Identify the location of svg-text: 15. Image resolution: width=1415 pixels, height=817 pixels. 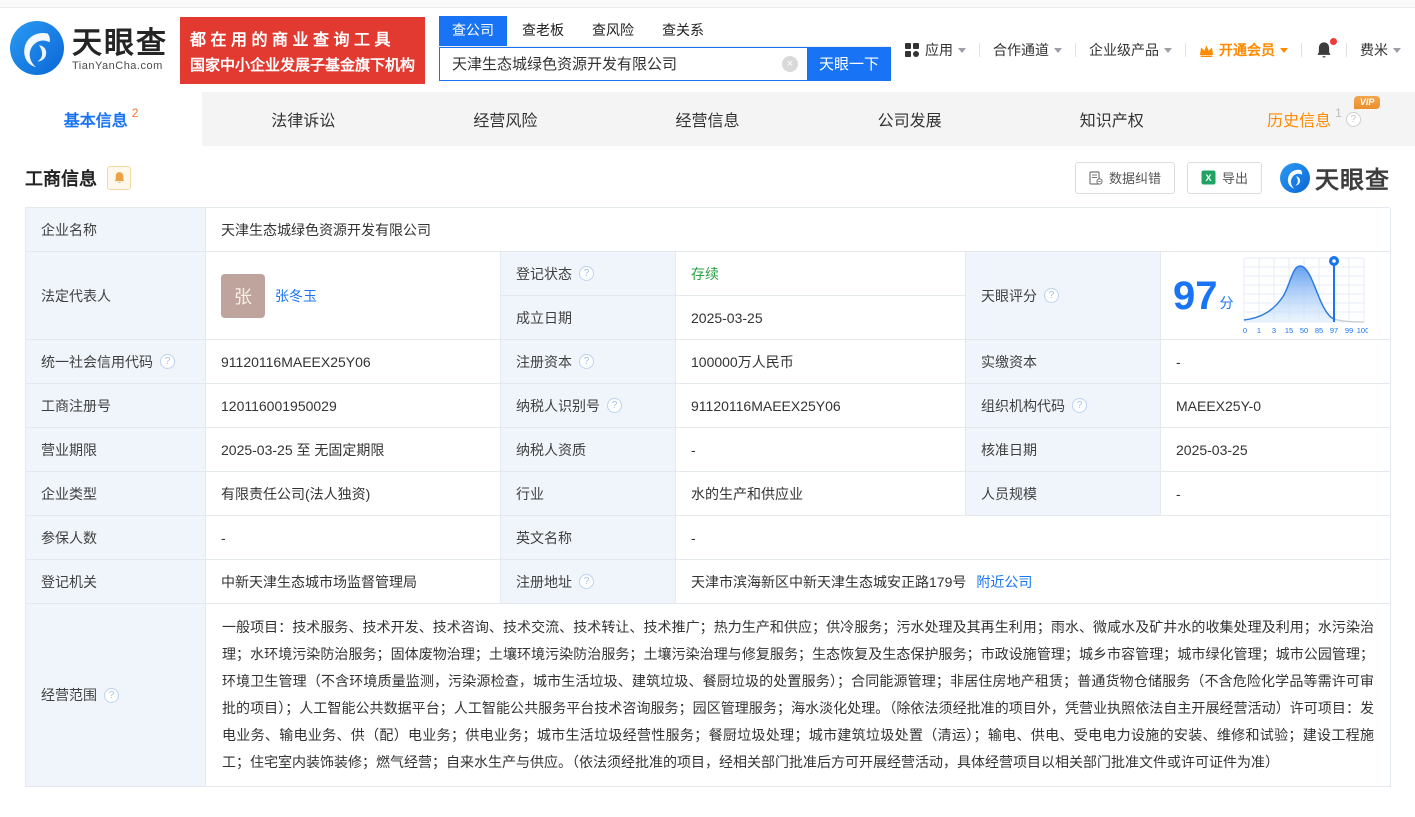
(1288, 330).